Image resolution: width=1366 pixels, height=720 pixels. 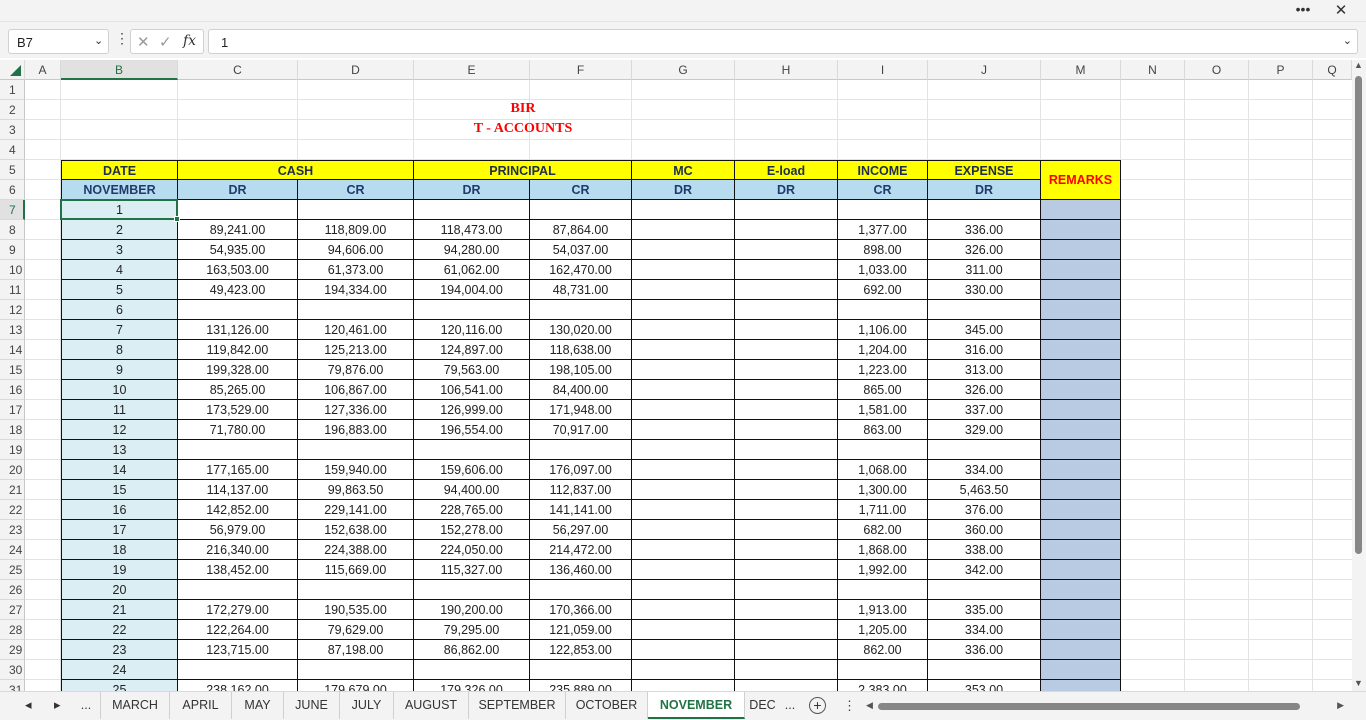 I want to click on amount-cell: 162,470.00, so click(x=581, y=270).